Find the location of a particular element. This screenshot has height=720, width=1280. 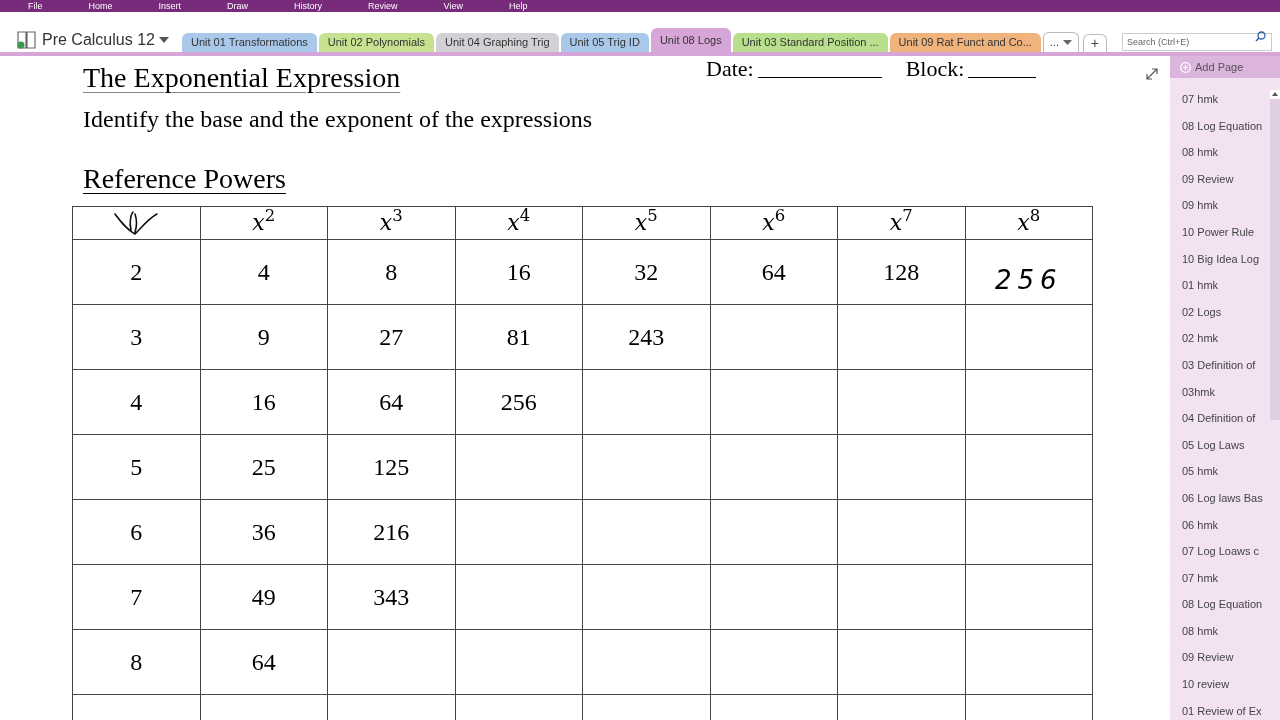

page-list-item: 10 Power Rule is located at coordinates (1218, 237).